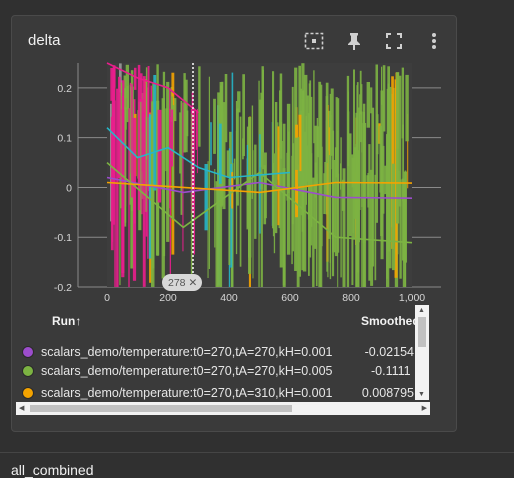  What do you see at coordinates (257, 452) in the screenshot?
I see `section-divider` at bounding box center [257, 452].